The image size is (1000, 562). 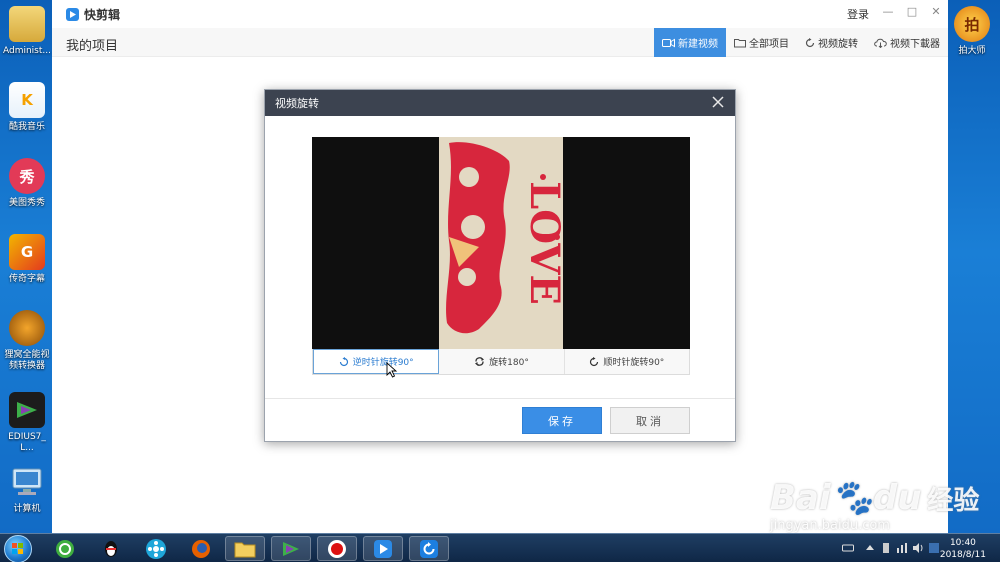 What do you see at coordinates (27, 482) in the screenshot?
I see `computer-icon` at bounding box center [27, 482].